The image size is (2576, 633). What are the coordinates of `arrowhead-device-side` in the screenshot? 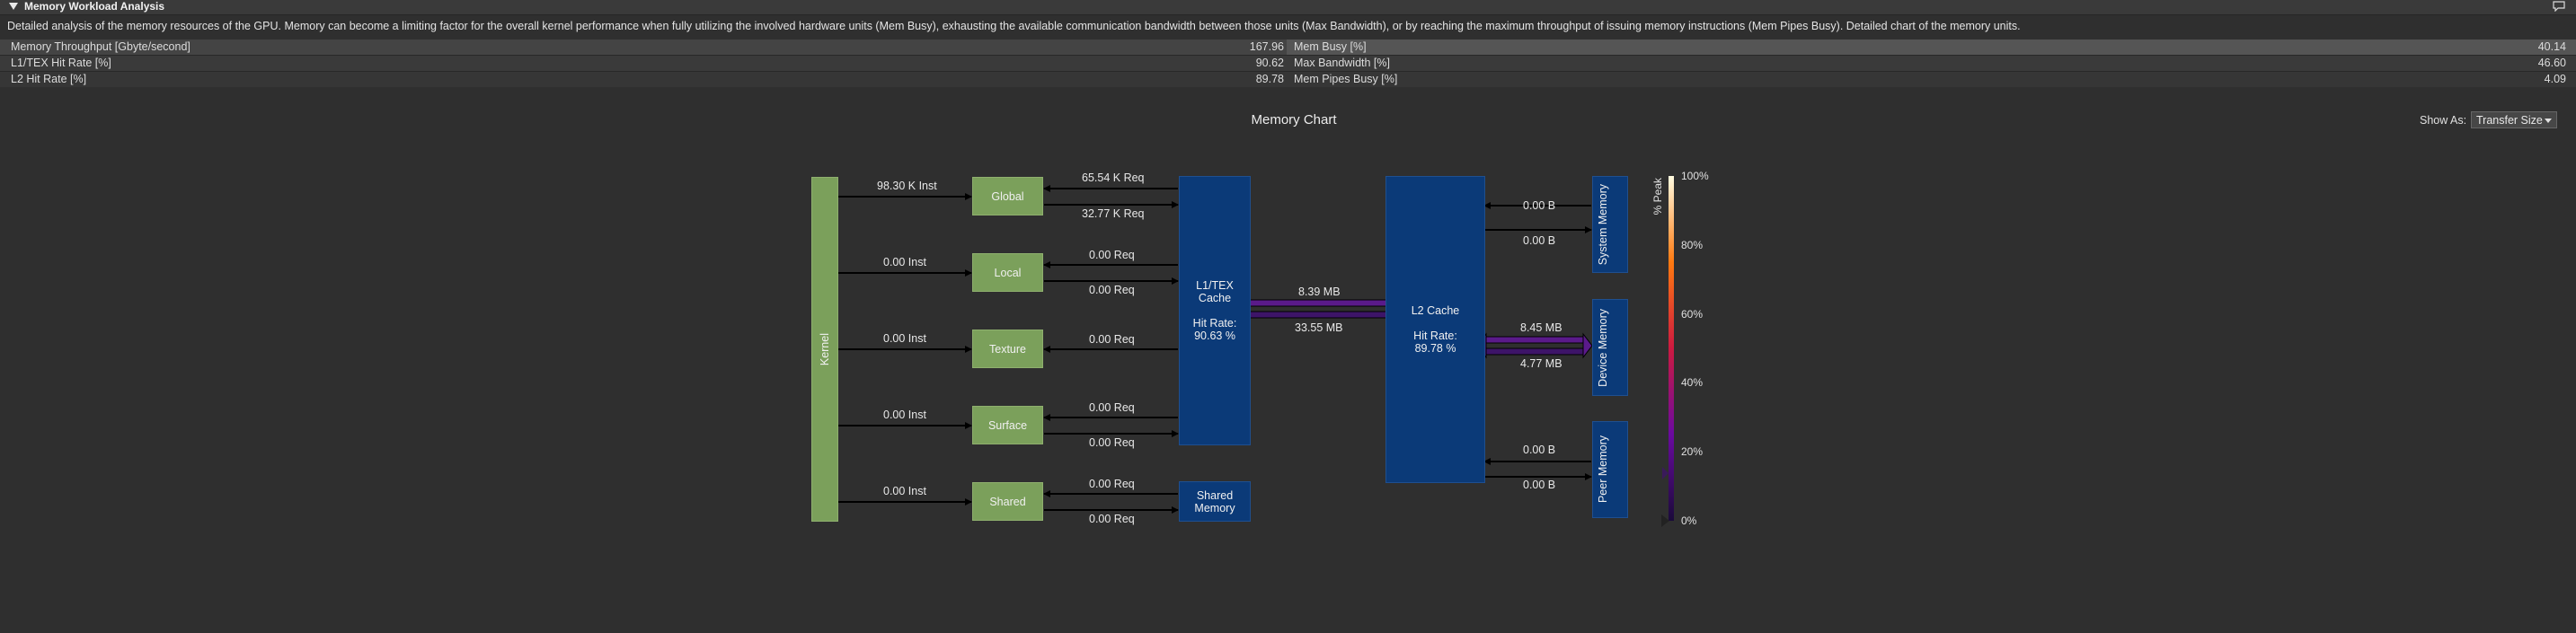 It's located at (1587, 345).